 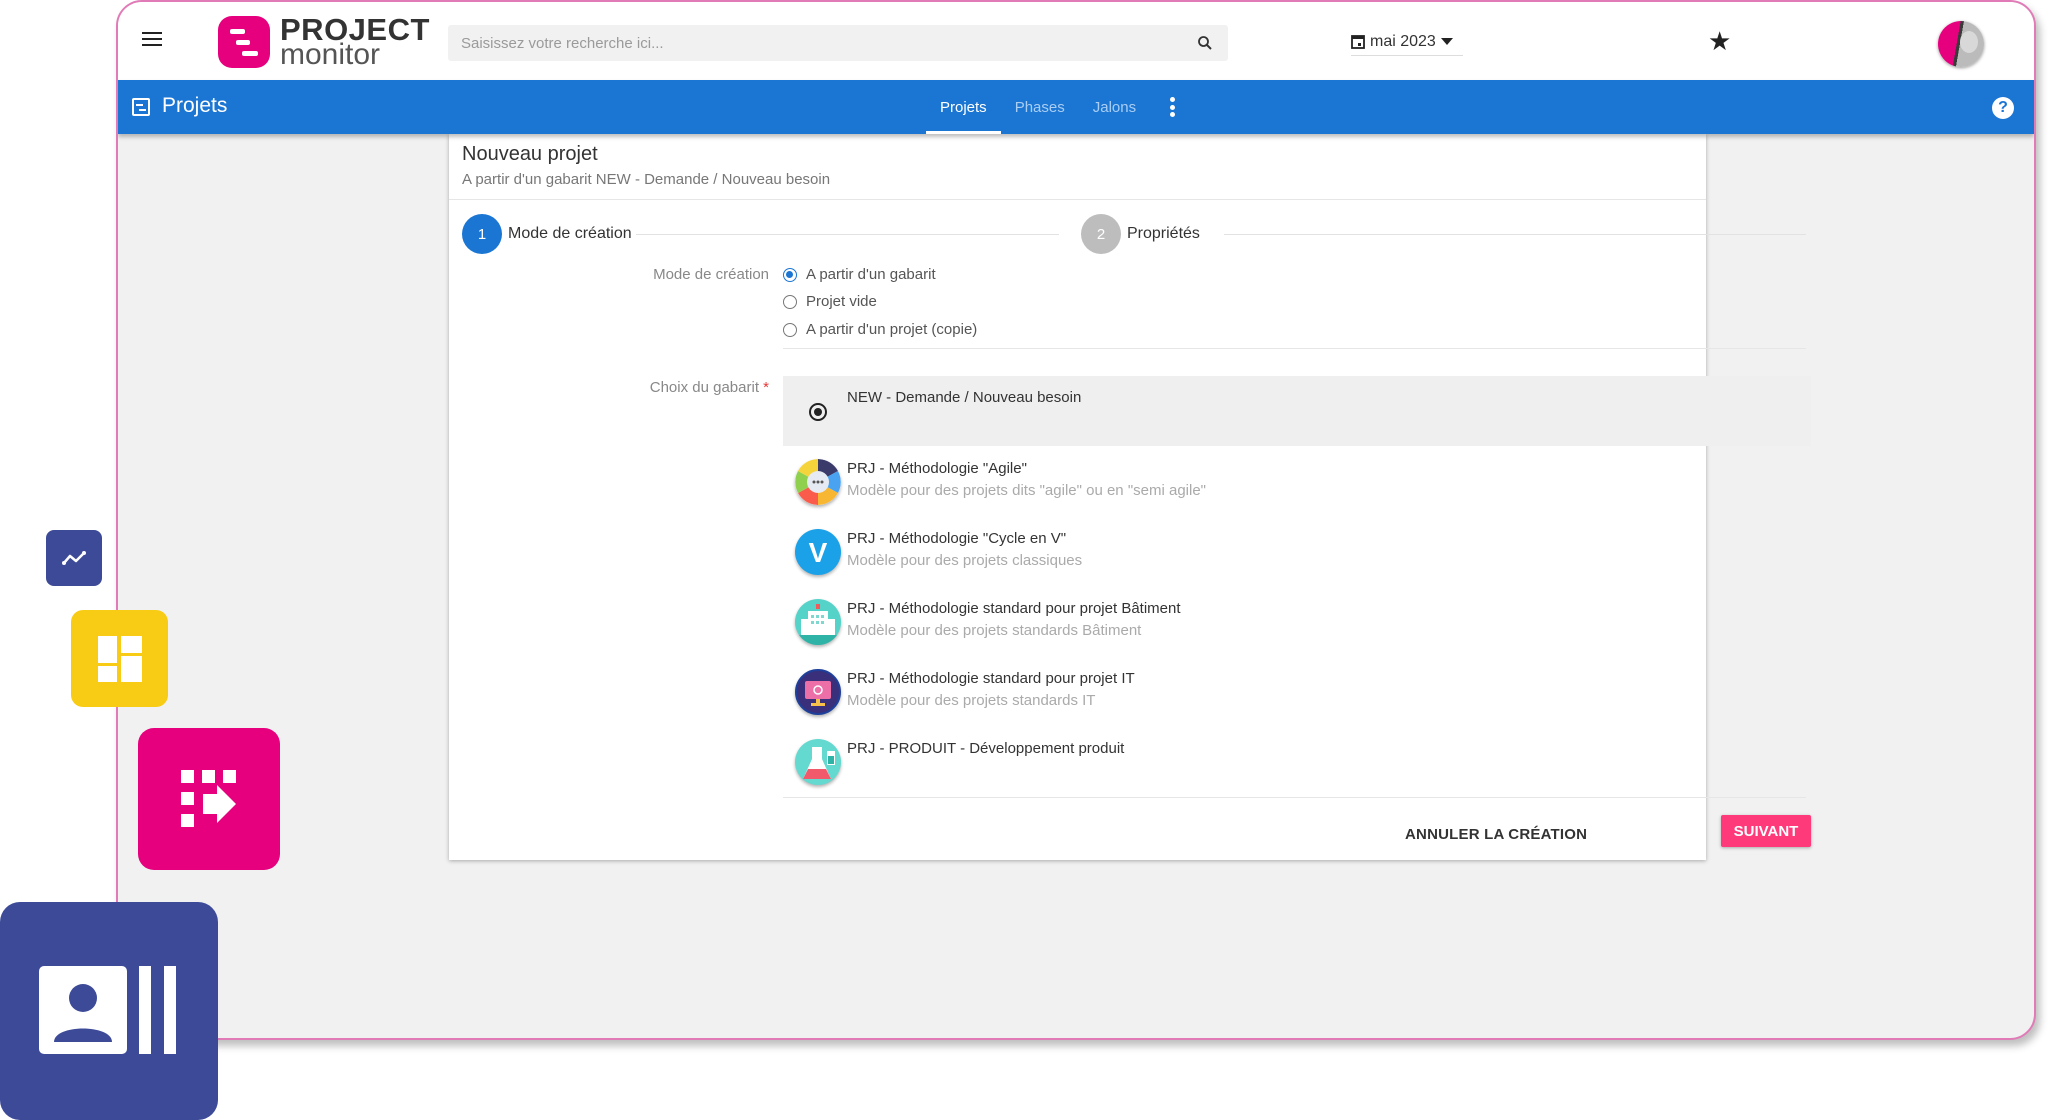 What do you see at coordinates (1297, 411) in the screenshot?
I see `template-item: NEW - Demande / Nouveau besoin` at bounding box center [1297, 411].